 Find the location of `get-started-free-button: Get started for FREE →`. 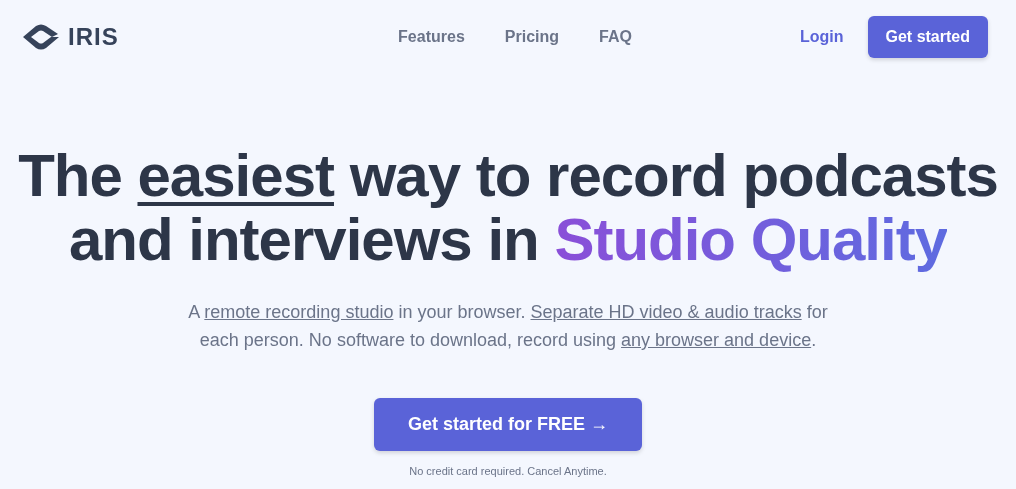

get-started-free-button: Get started for FREE → is located at coordinates (508, 424).